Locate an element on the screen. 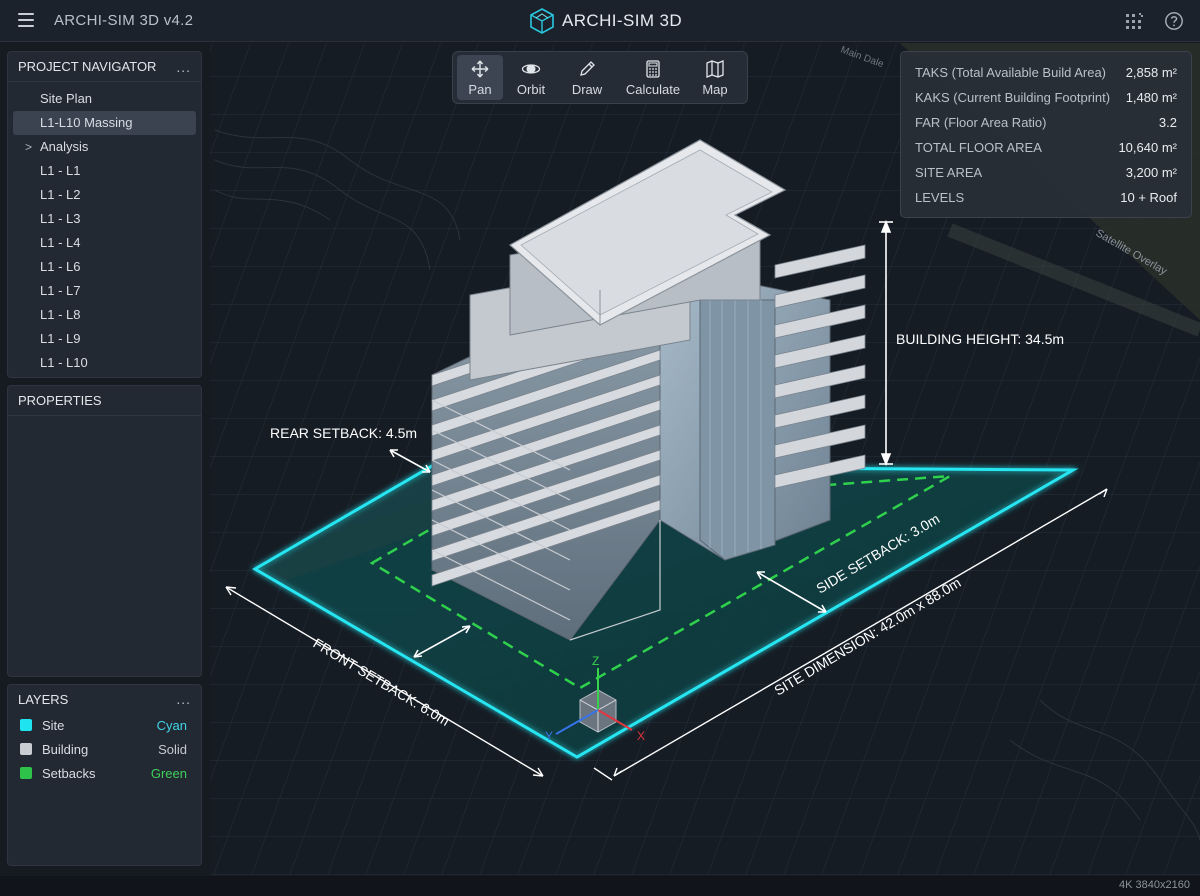 The height and width of the screenshot is (896, 1200). nav-item-massing: L1-L10 Massing is located at coordinates (104, 123).